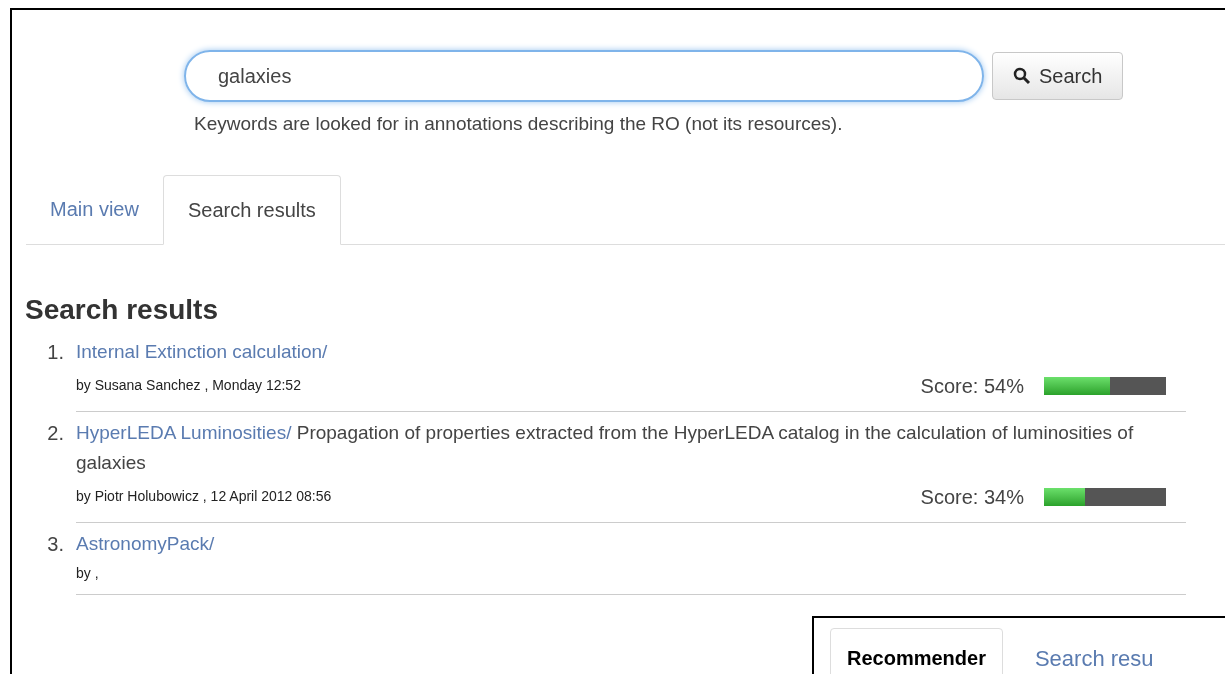 The image size is (1225, 674). I want to click on search-field: galaxies, so click(584, 76).